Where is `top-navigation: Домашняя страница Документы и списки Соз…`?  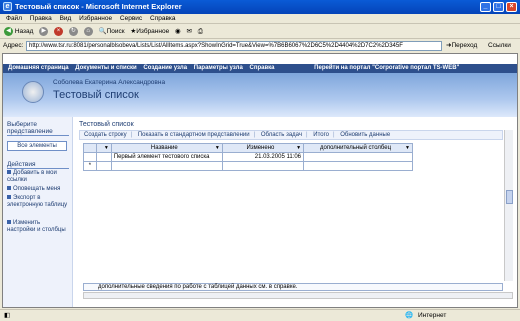
top-navigation: Домашняя страница Документы и списки Соз… is located at coordinates (260, 68).